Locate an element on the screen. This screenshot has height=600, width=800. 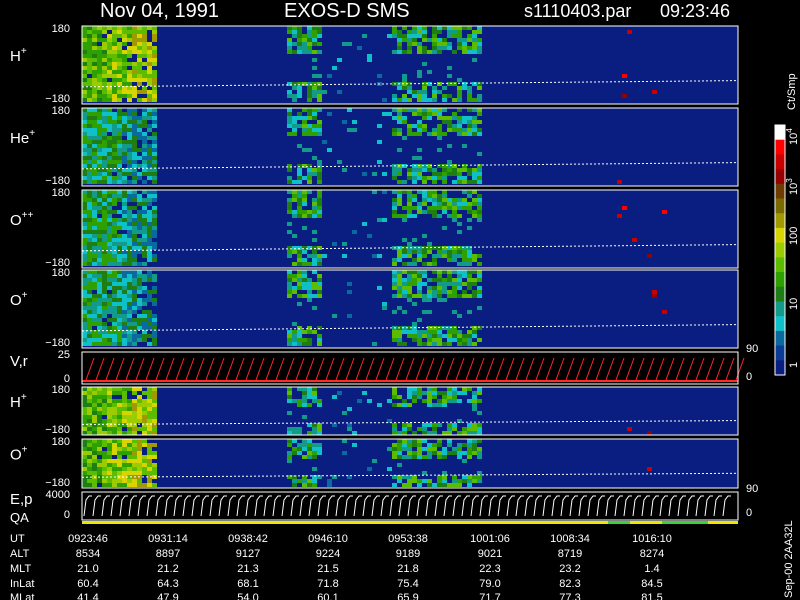
panel-he is located at coordinates (410, 147).